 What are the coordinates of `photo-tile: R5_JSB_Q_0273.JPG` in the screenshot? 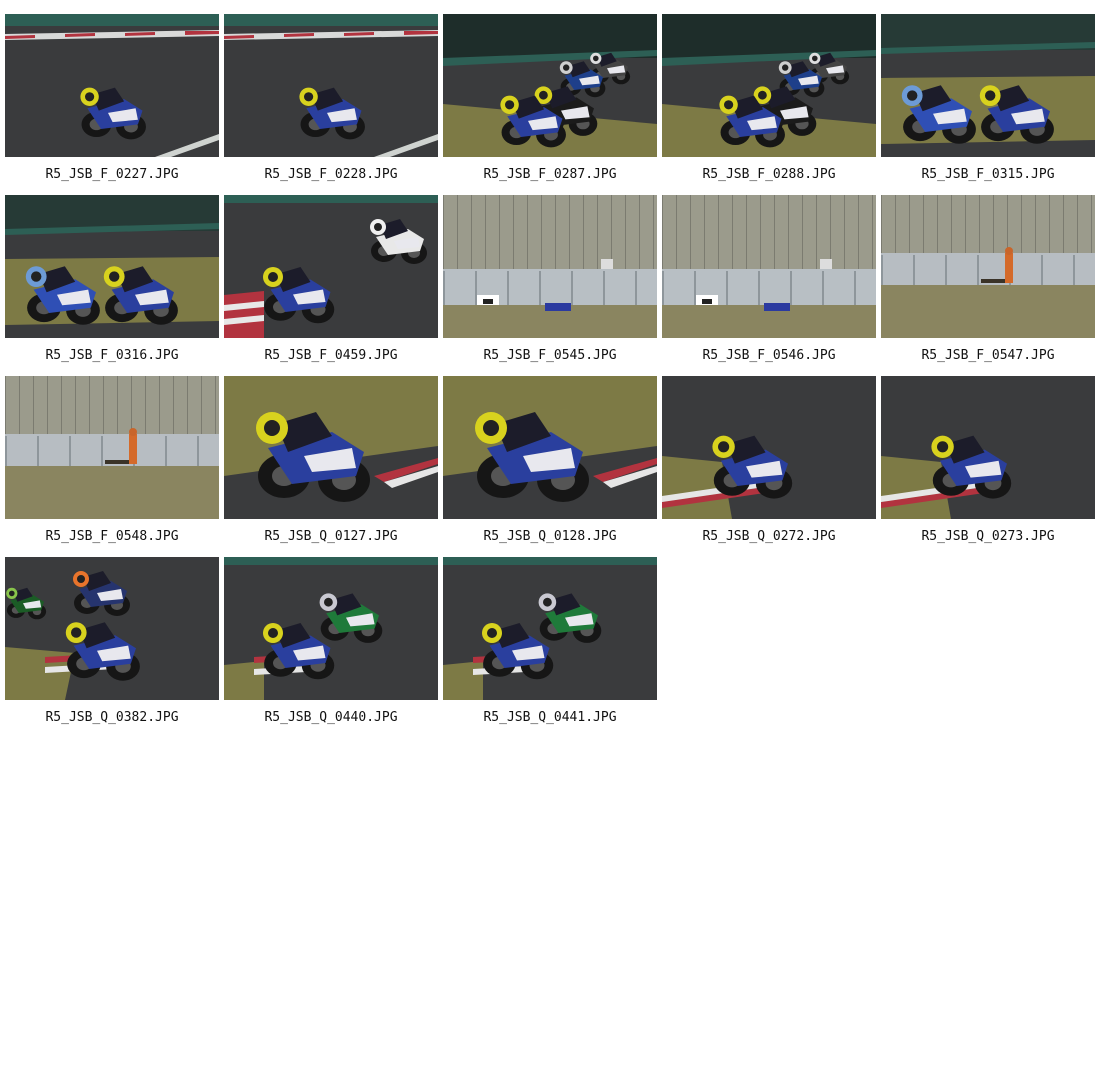 It's located at (988, 461).